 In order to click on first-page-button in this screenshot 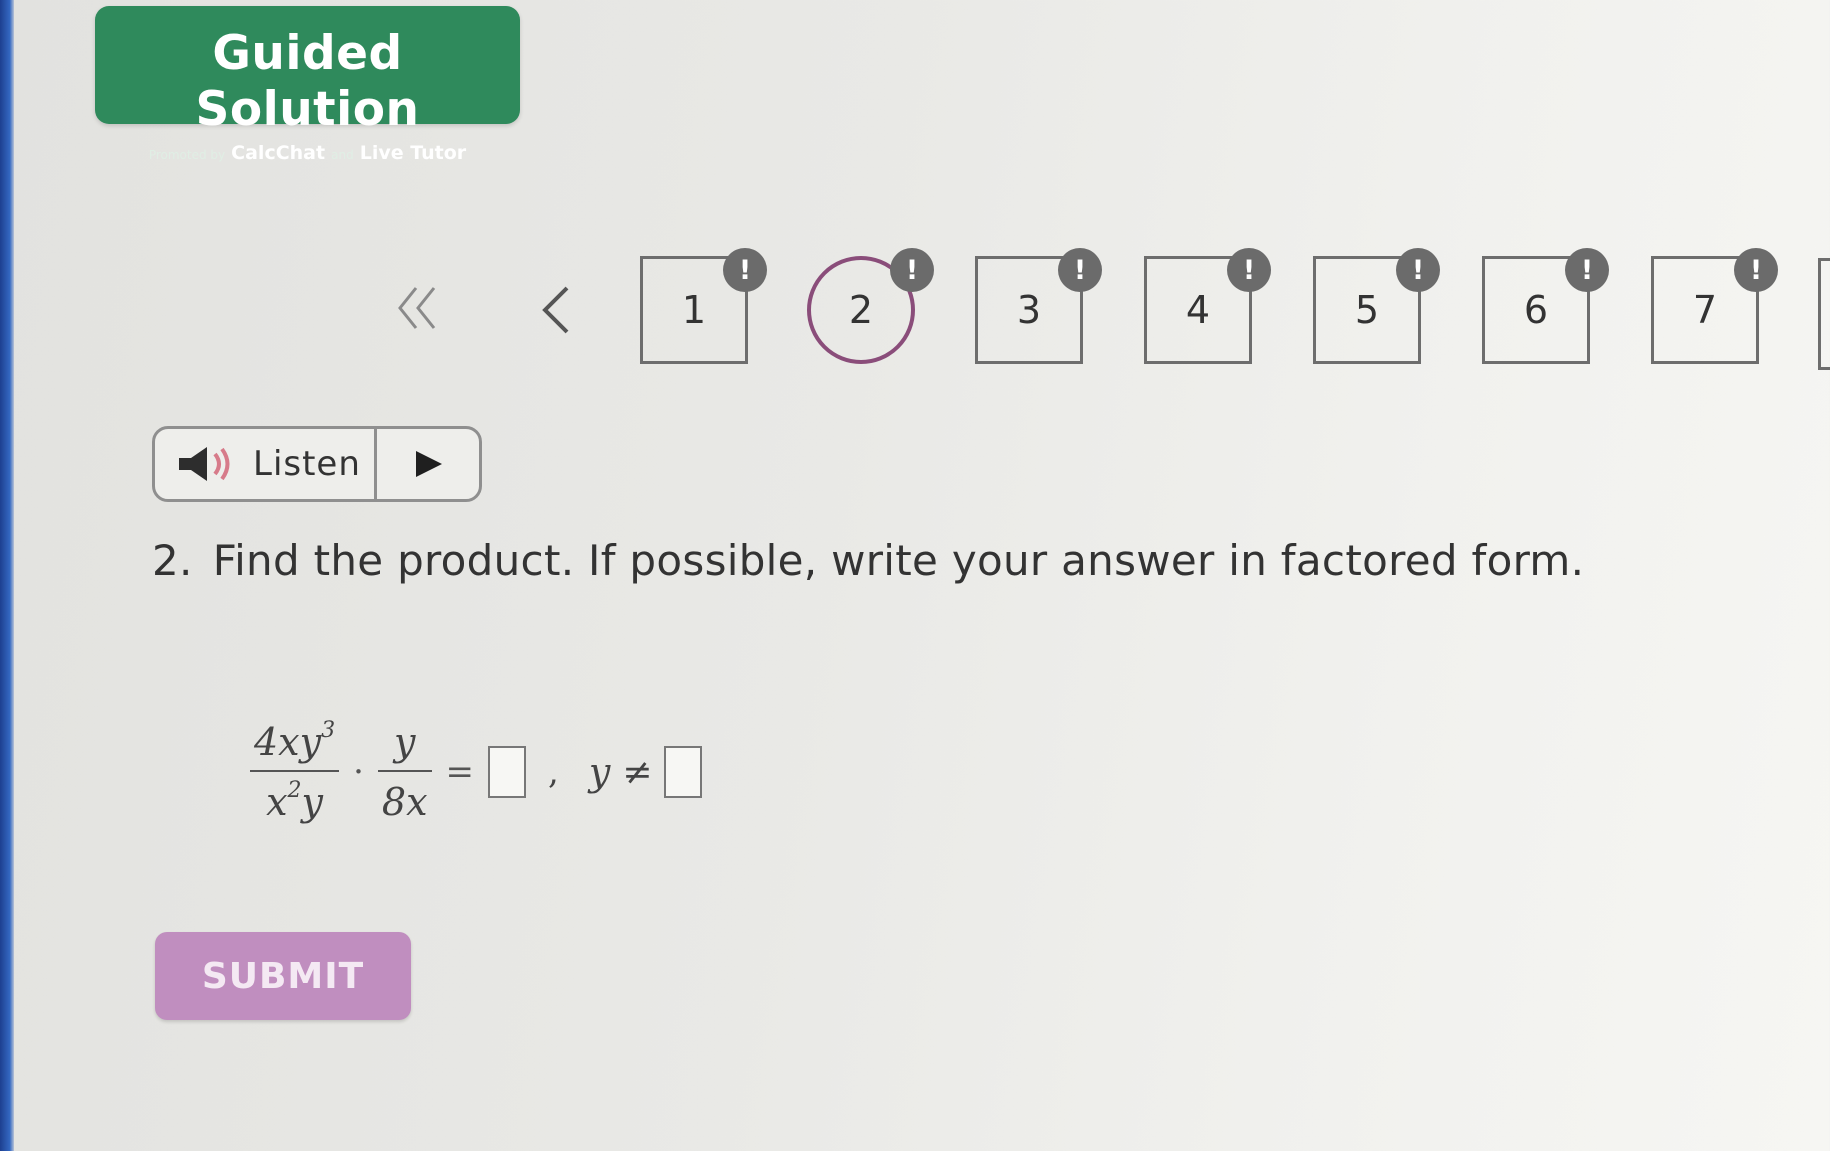, I will do `click(418, 308)`.